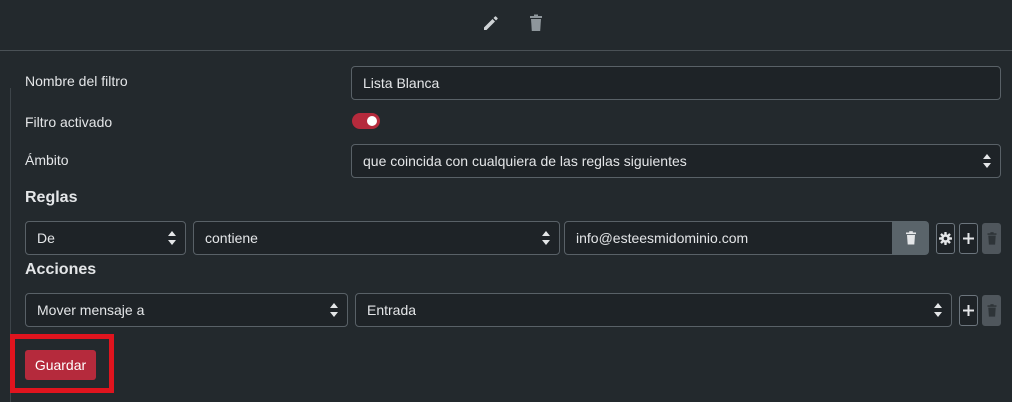 This screenshot has width=1012, height=402. I want to click on gear-icon, so click(945, 238).